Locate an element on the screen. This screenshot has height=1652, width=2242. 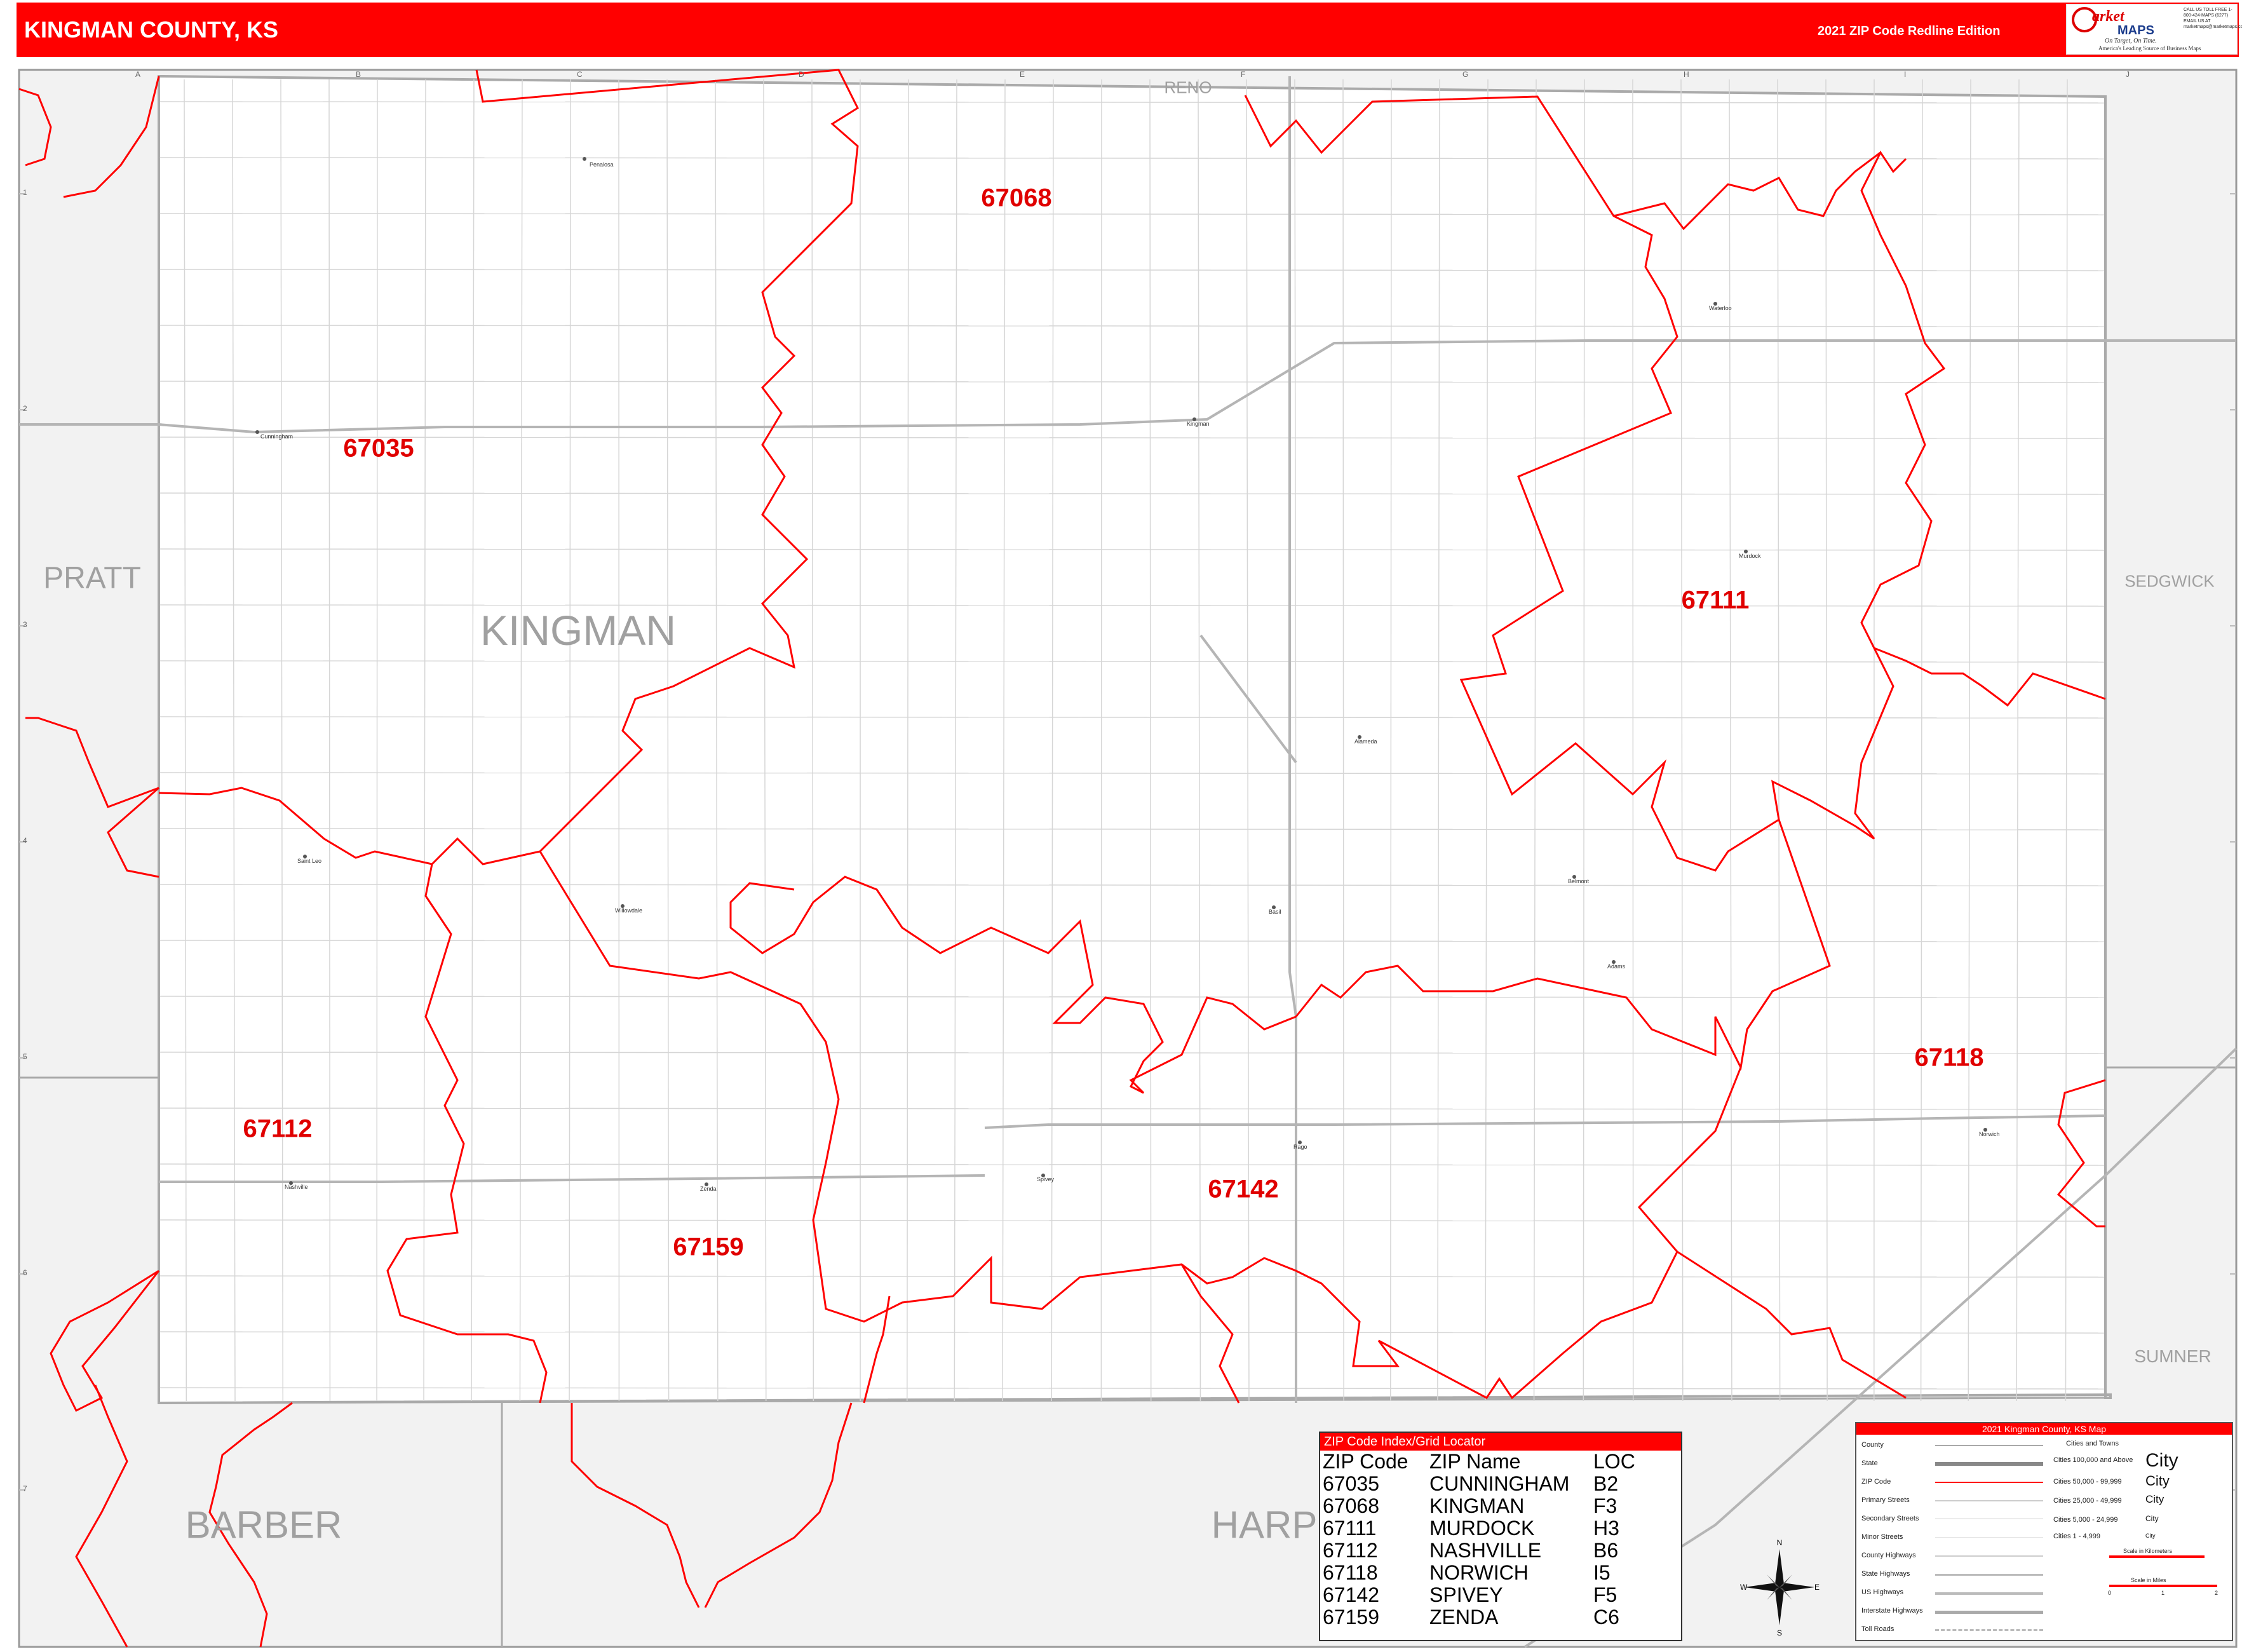
zip-cell: 67159 is located at coordinates (1351, 1617).